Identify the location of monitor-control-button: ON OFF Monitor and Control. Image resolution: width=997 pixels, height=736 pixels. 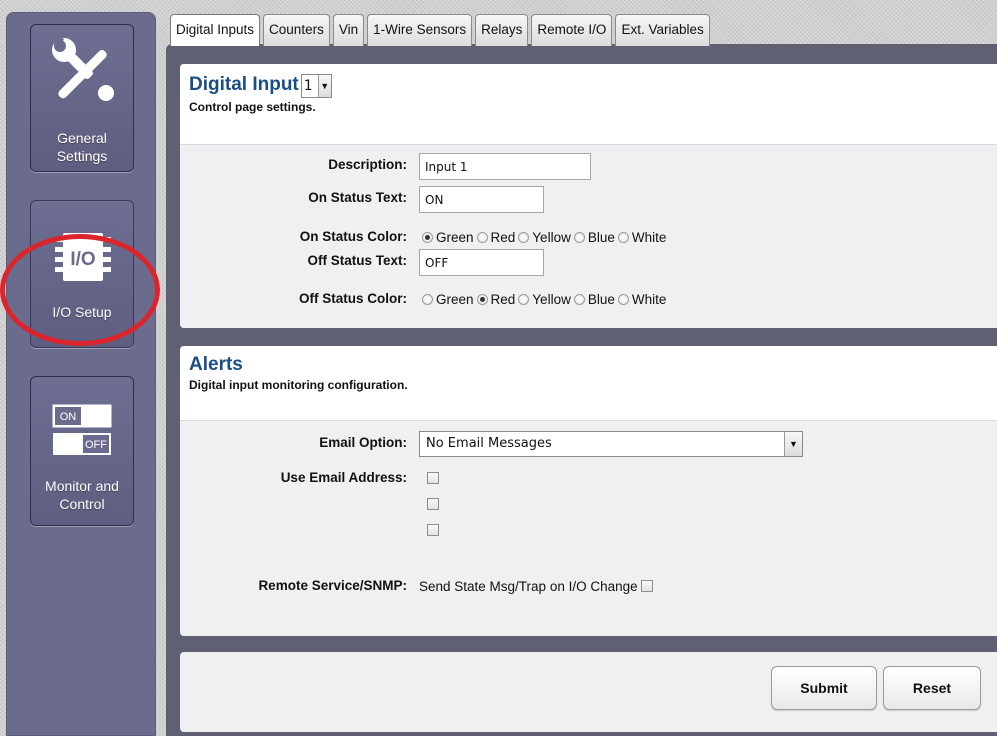
(82, 451).